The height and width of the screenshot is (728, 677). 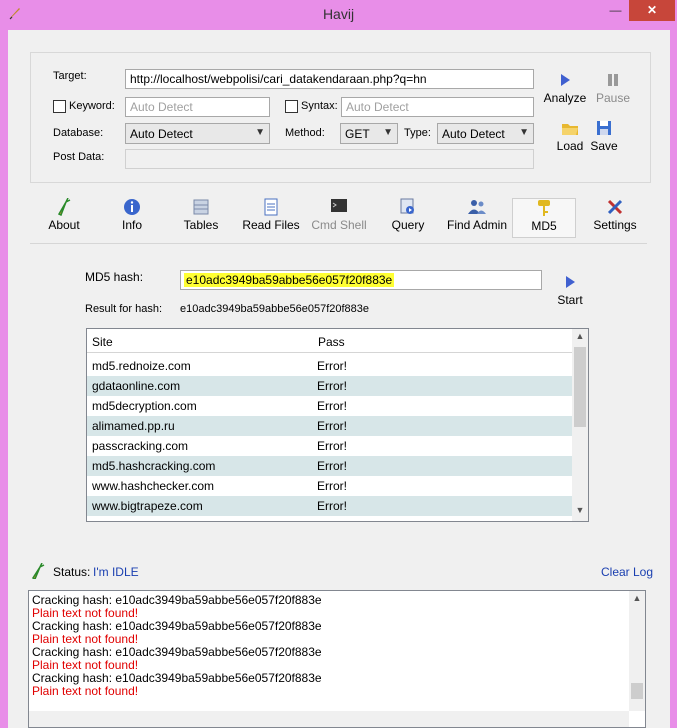 I want to click on postdata-label: Post Data:, so click(x=79, y=157).